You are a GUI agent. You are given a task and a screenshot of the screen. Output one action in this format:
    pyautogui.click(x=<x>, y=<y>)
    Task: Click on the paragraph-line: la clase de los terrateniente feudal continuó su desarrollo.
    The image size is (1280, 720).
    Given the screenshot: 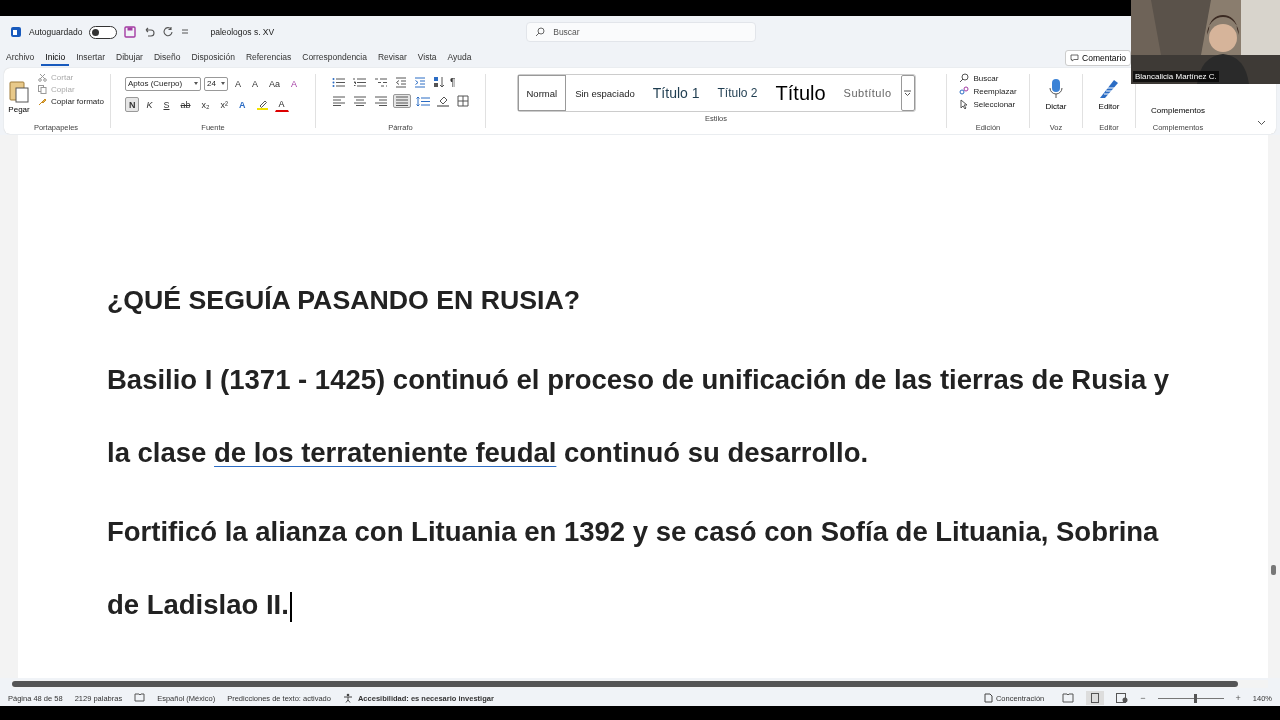 What is the action you would take?
    pyautogui.click(x=488, y=453)
    